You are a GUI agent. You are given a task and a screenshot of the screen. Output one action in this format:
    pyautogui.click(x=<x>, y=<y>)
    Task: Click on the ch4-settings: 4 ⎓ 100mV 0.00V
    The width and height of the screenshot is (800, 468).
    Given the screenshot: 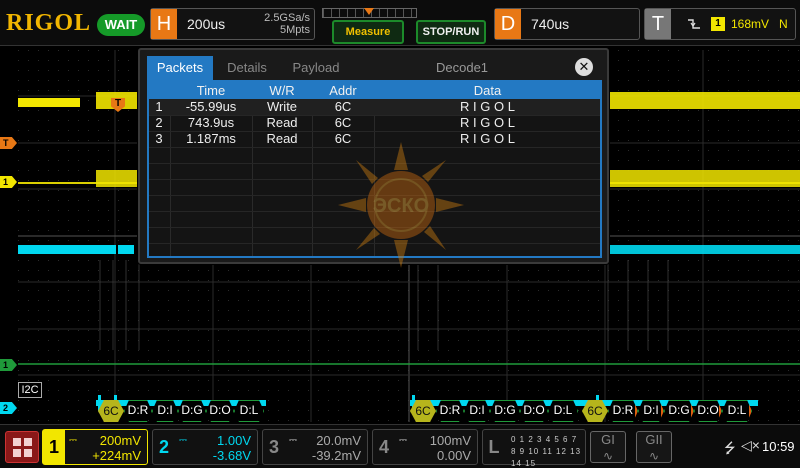 What is the action you would take?
    pyautogui.click(x=425, y=447)
    